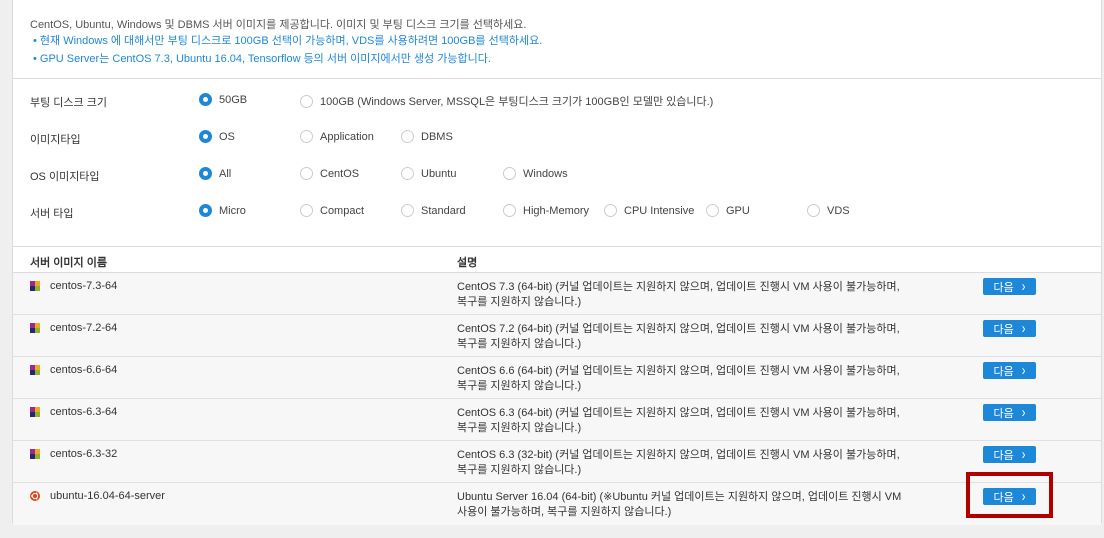 The image size is (1104, 538). Describe the element at coordinates (84, 370) in the screenshot. I see `image-name: centos-6.6-64` at that location.